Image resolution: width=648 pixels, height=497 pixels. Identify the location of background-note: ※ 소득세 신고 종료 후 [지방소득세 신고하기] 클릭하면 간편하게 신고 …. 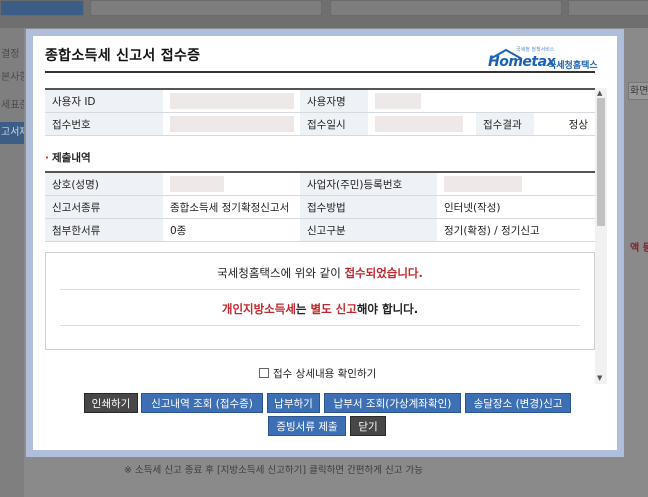
(274, 470).